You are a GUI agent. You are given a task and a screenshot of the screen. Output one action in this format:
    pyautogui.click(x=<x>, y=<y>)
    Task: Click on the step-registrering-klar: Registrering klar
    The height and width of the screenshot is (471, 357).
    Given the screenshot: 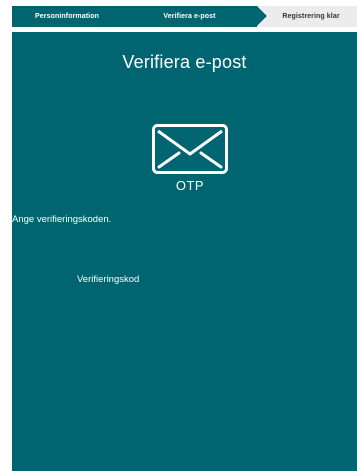 What is the action you would take?
    pyautogui.click(x=307, y=16)
    